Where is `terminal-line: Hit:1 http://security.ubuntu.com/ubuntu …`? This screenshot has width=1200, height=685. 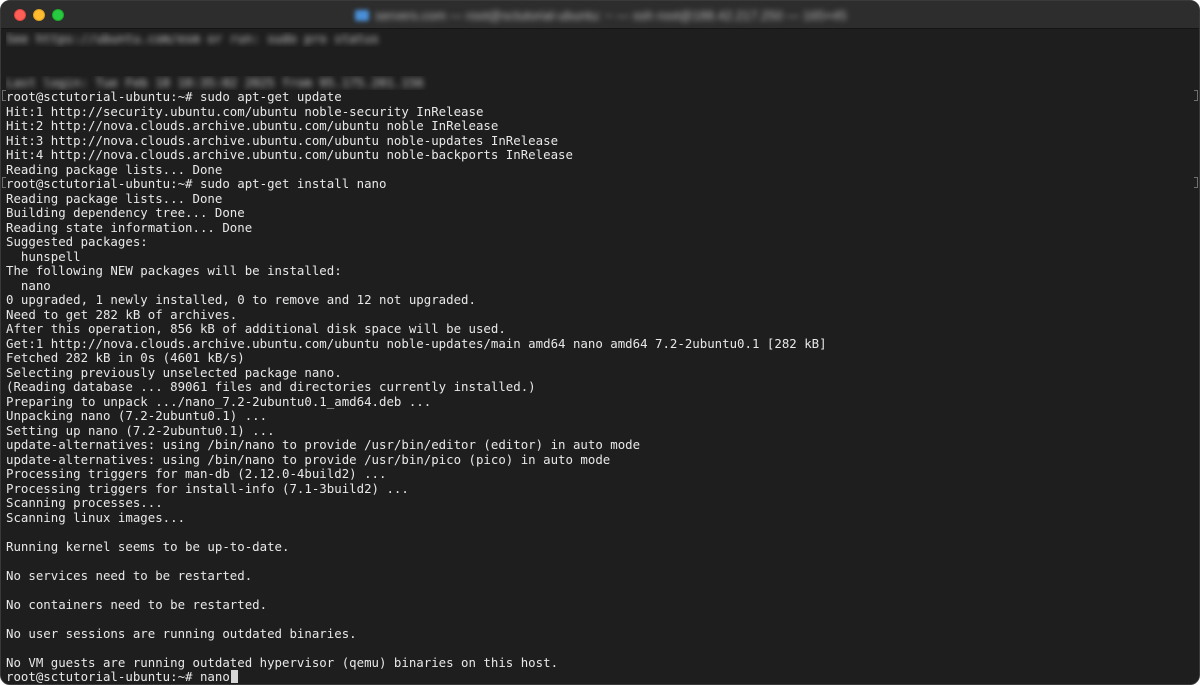
terminal-line: Hit:1 http://security.ubuntu.com/ubuntu … is located at coordinates (245, 111).